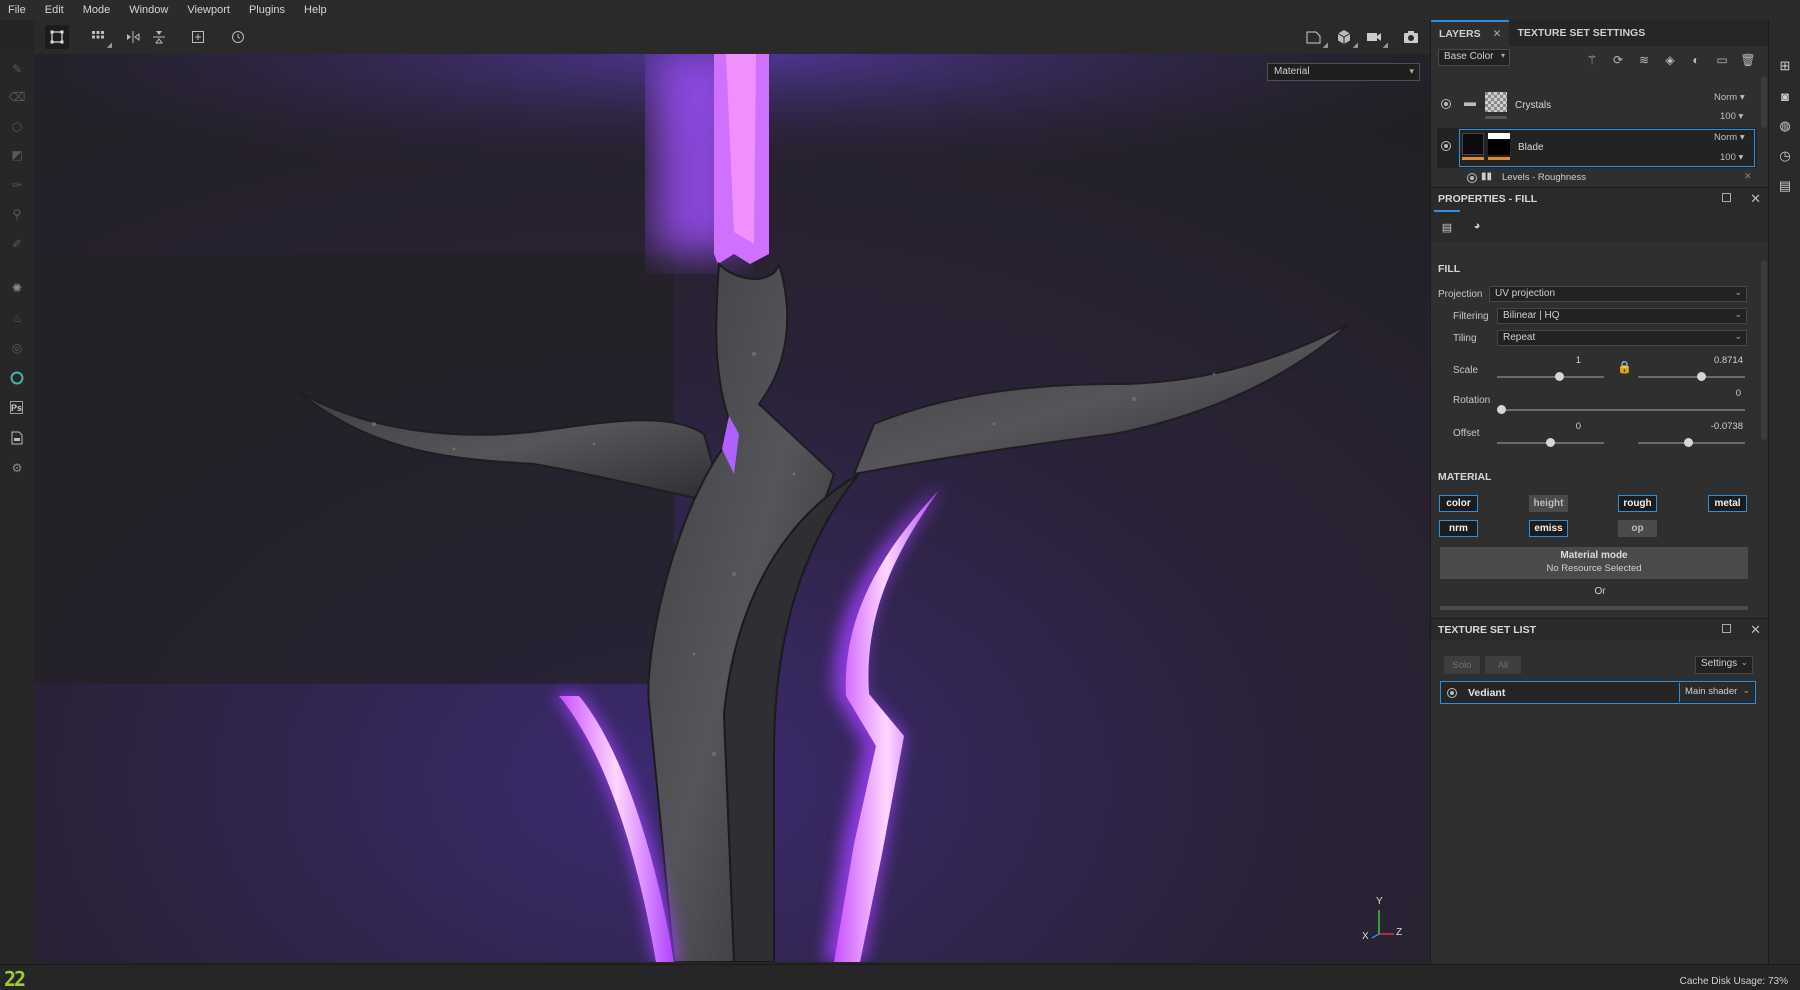 Image resolution: width=1800 pixels, height=990 pixels. Describe the element at coordinates (1764, 102) in the screenshot. I see `layers-scrollbar` at that location.